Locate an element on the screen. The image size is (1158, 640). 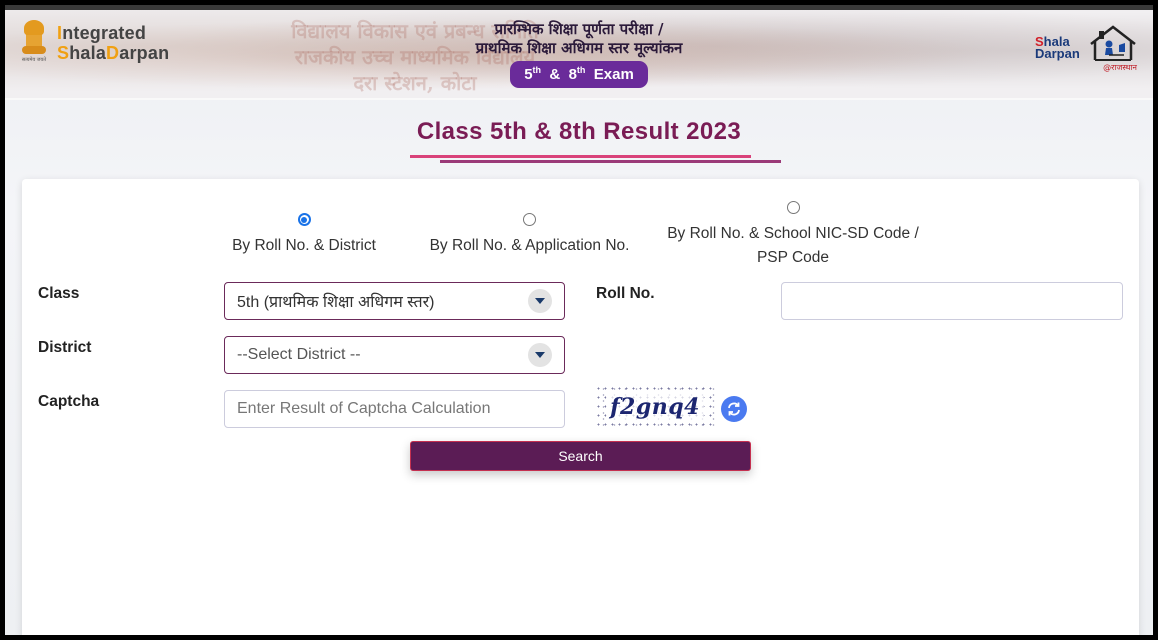
hindi-title-line1: प्रारम्भिक शिक्षा पूर्णता परीक्षा / is located at coordinates (579, 29).